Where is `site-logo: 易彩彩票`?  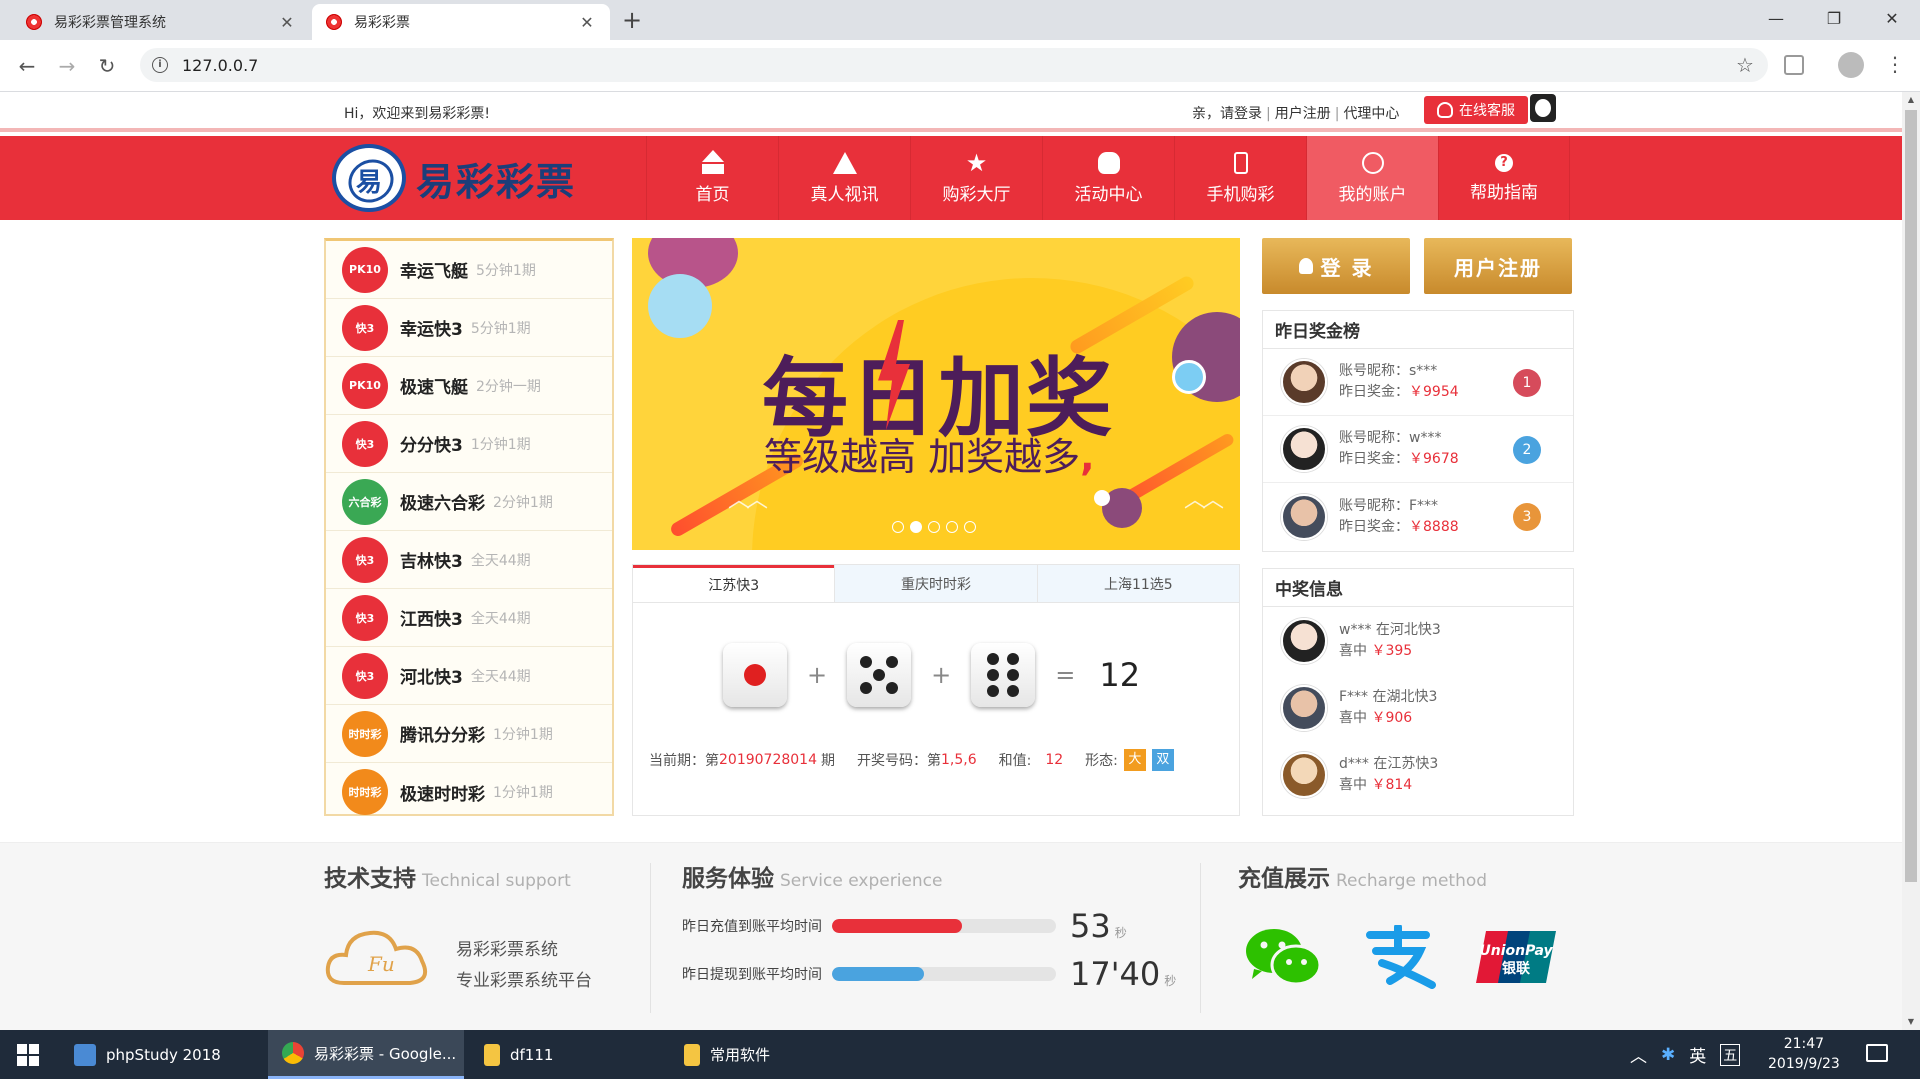 site-logo: 易彩彩票 is located at coordinates (457, 178).